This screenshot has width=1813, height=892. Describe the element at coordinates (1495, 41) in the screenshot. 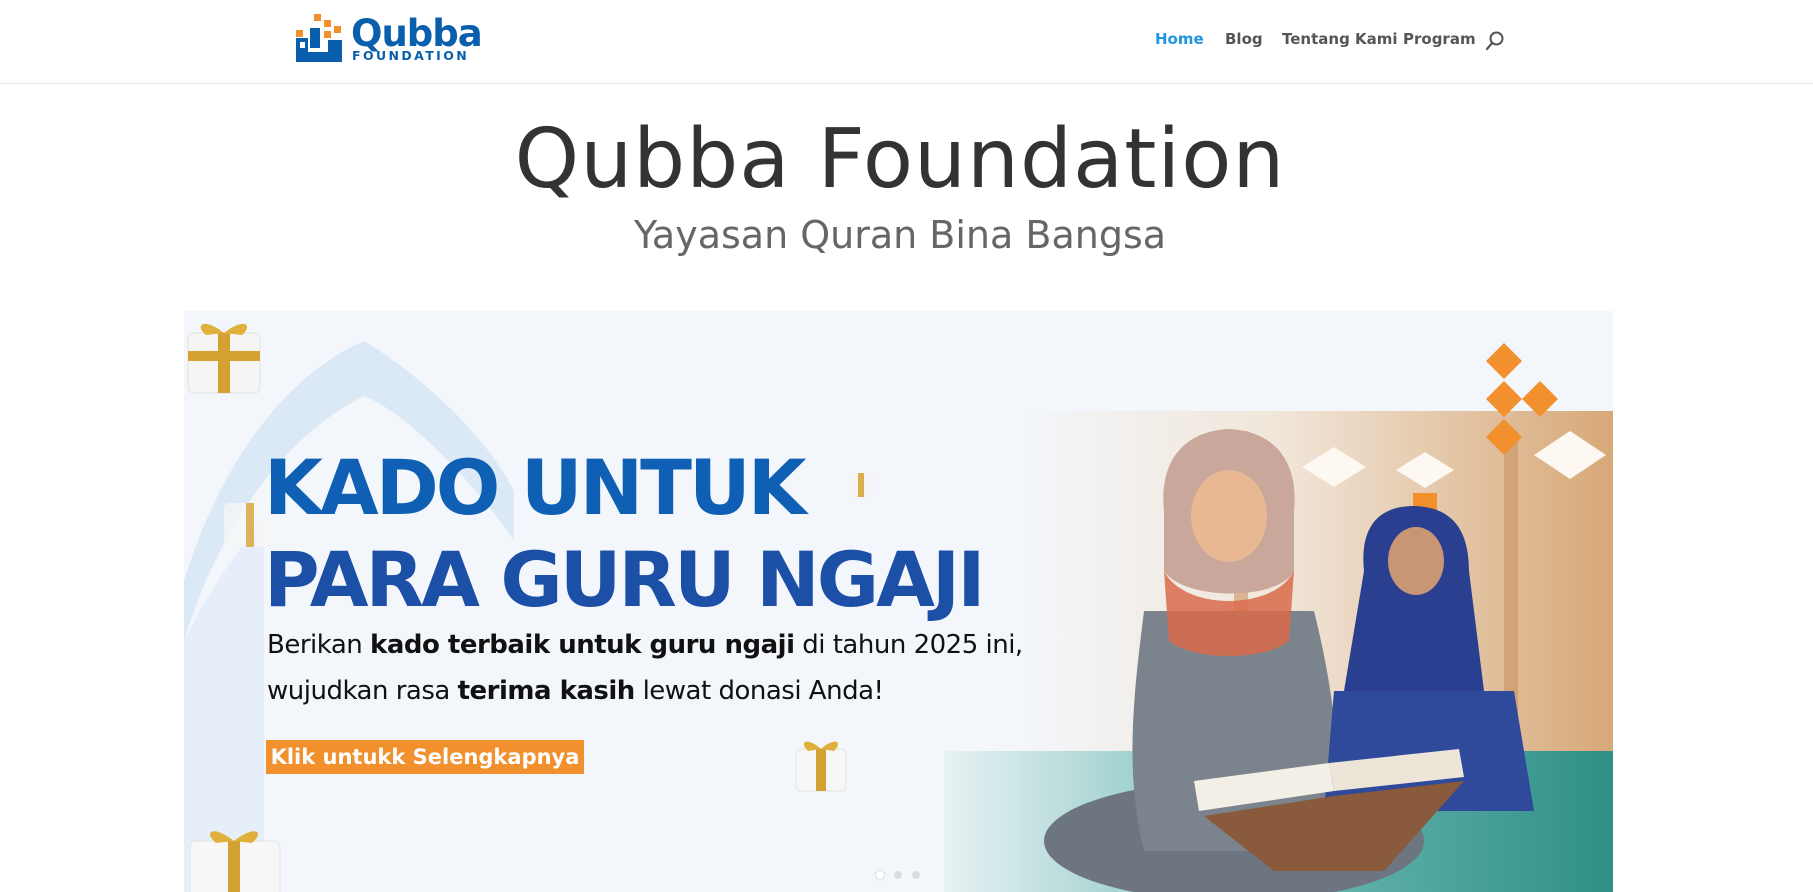

I see `search-icon` at that location.